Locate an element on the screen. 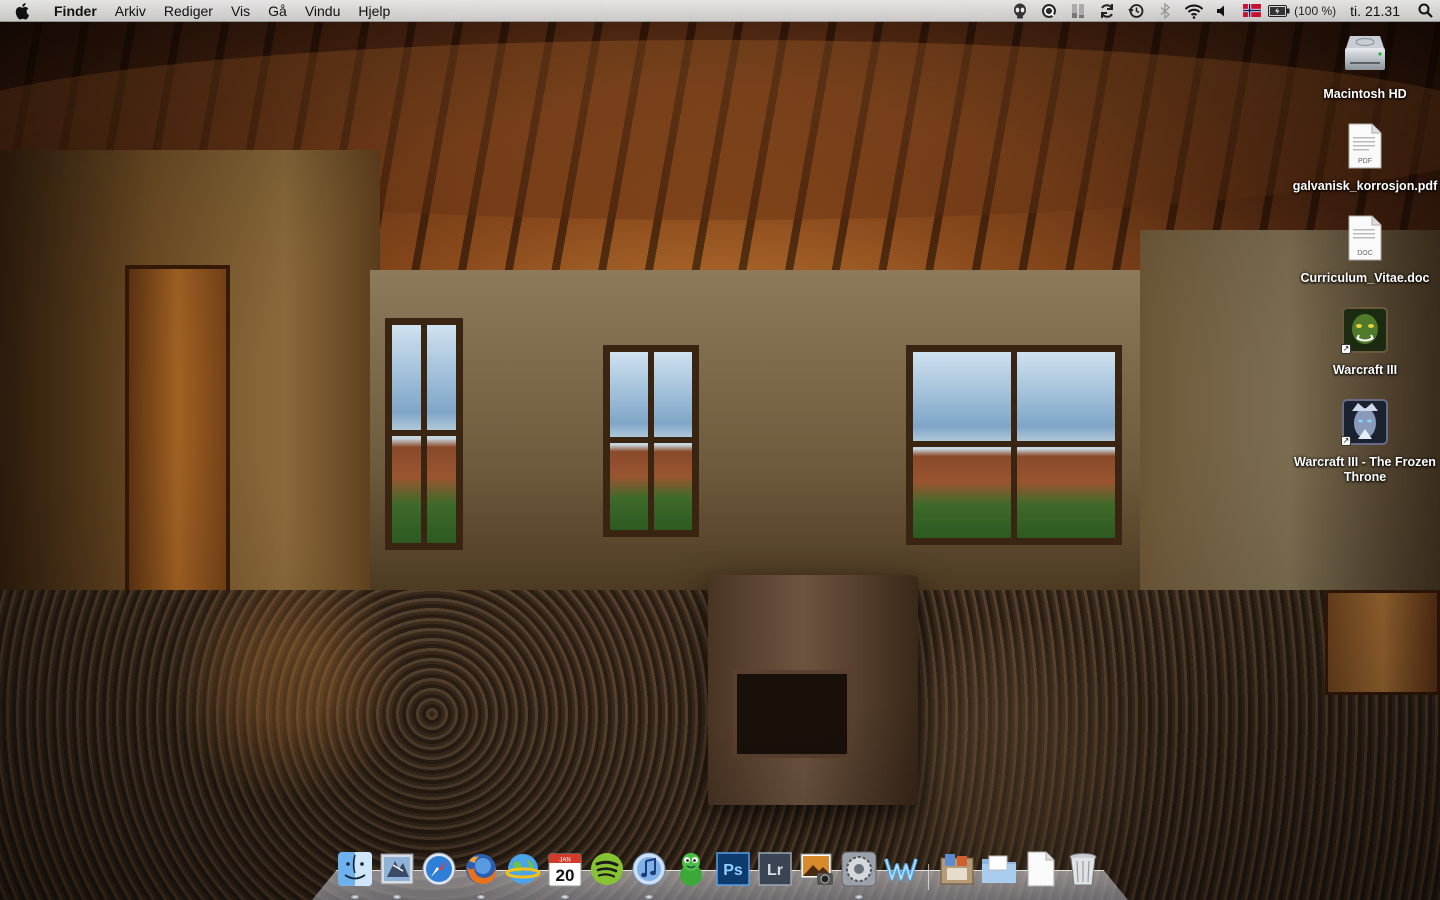  svg-text: JAN is located at coordinates (564, 861).